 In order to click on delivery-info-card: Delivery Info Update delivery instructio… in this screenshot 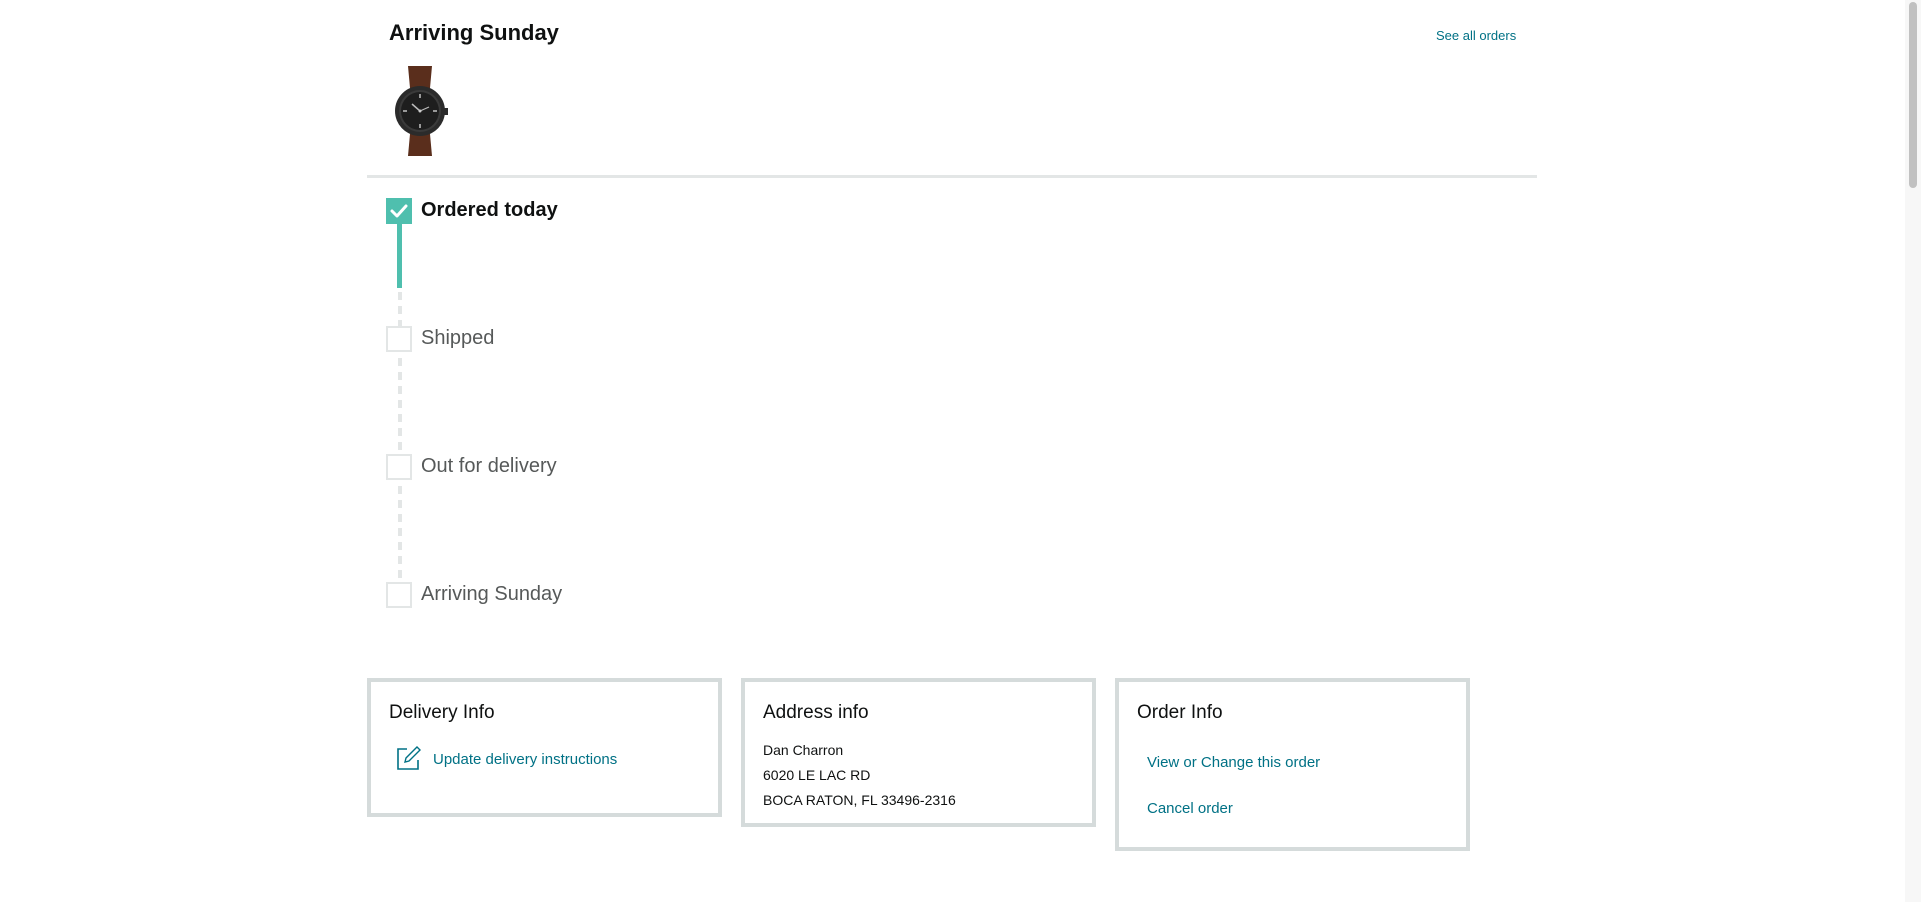, I will do `click(544, 747)`.